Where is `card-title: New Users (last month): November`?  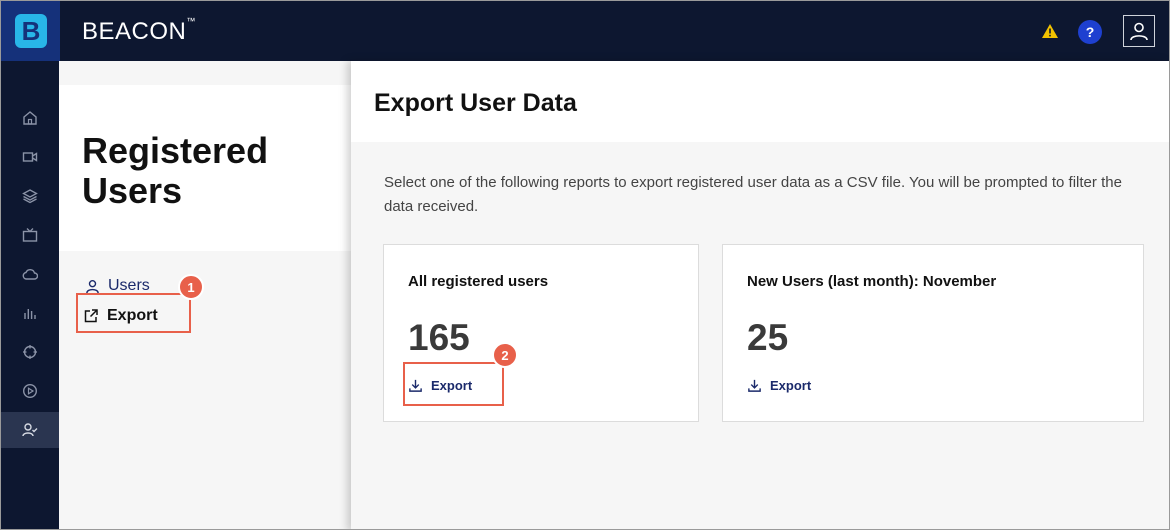
card-title: New Users (last month): November is located at coordinates (872, 281).